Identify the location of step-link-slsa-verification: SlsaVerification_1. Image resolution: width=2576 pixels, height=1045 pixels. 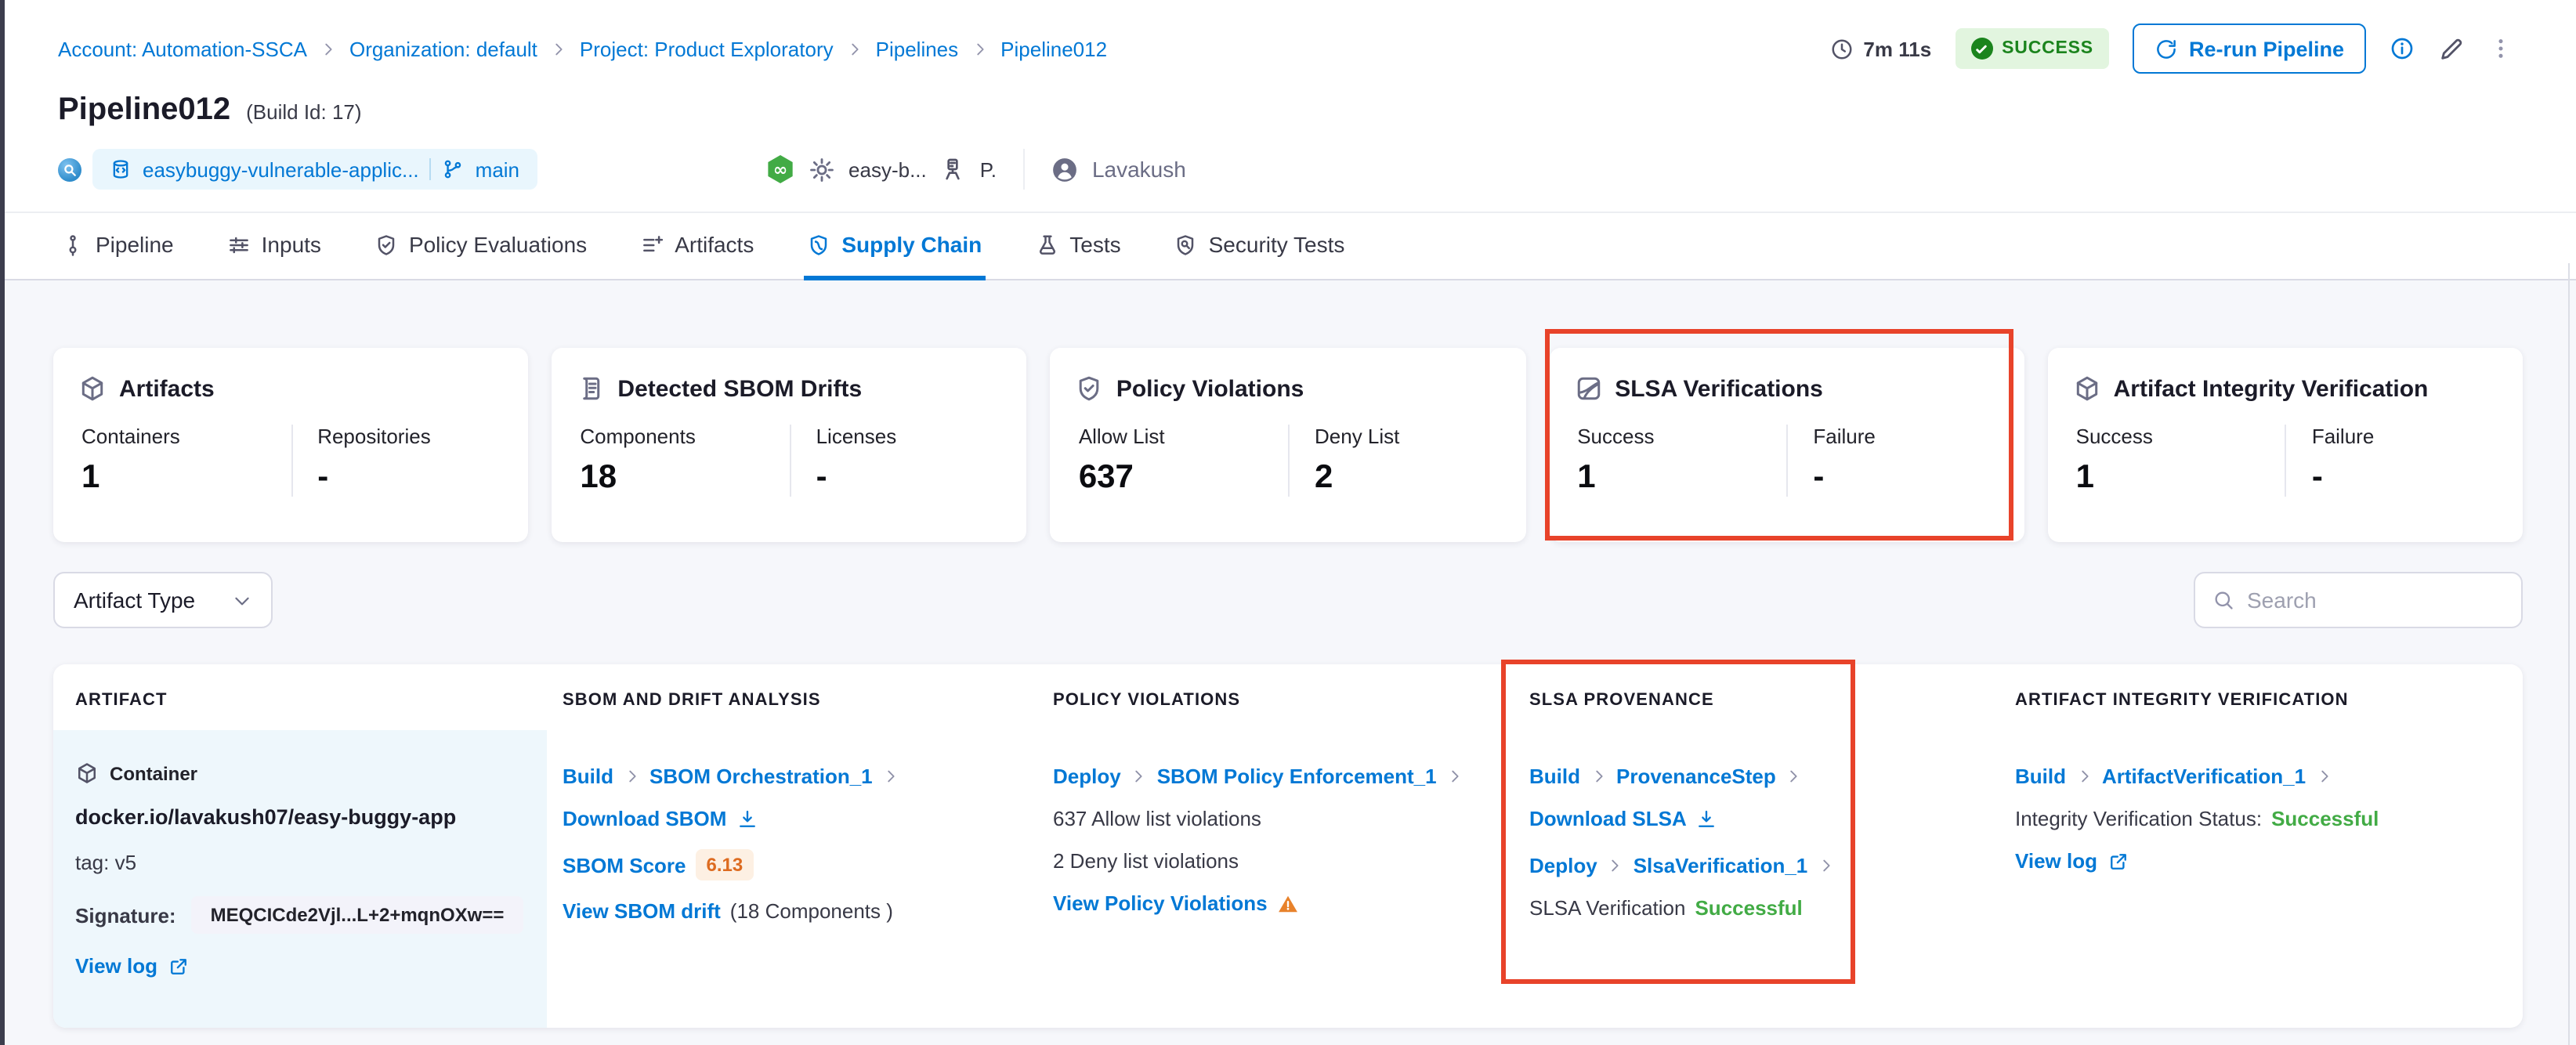
(1721, 865).